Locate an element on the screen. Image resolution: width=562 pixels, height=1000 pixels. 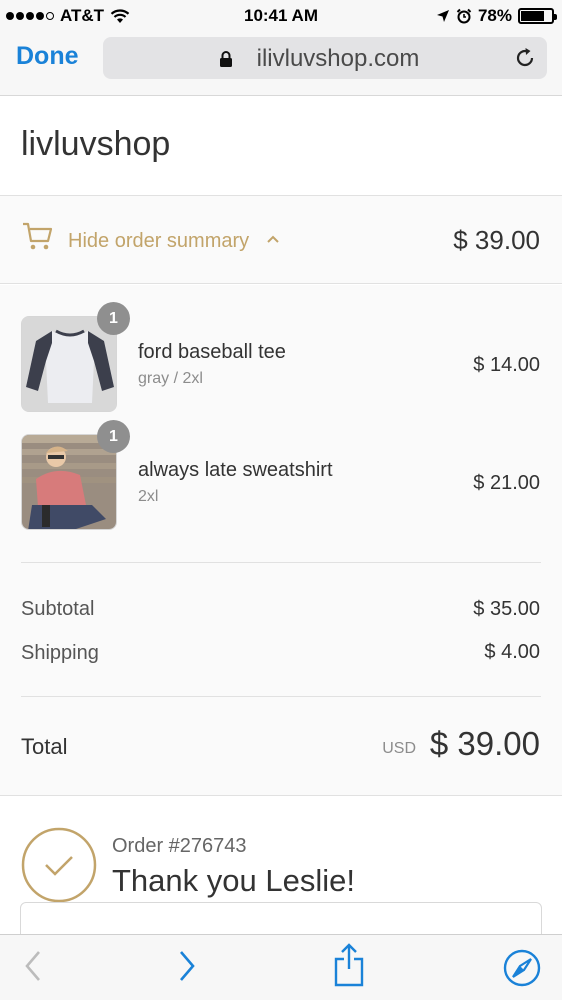
product-variant: gray / 2xl is located at coordinates (170, 378).